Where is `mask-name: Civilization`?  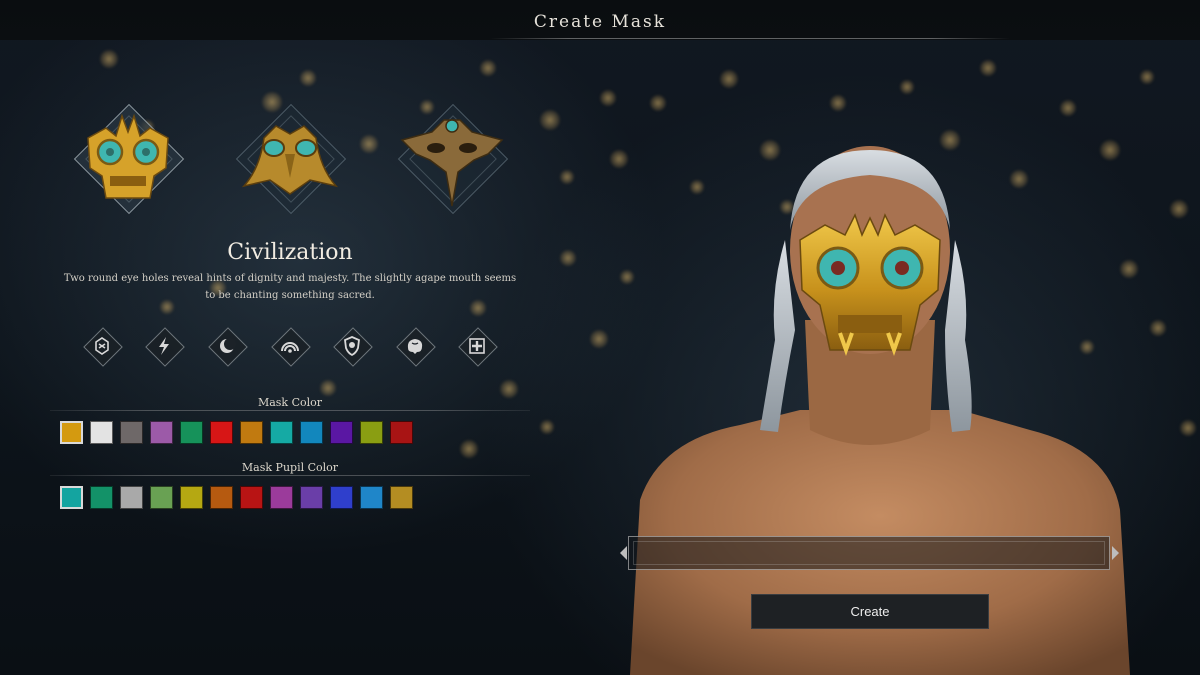
mask-name: Civilization is located at coordinates (290, 252).